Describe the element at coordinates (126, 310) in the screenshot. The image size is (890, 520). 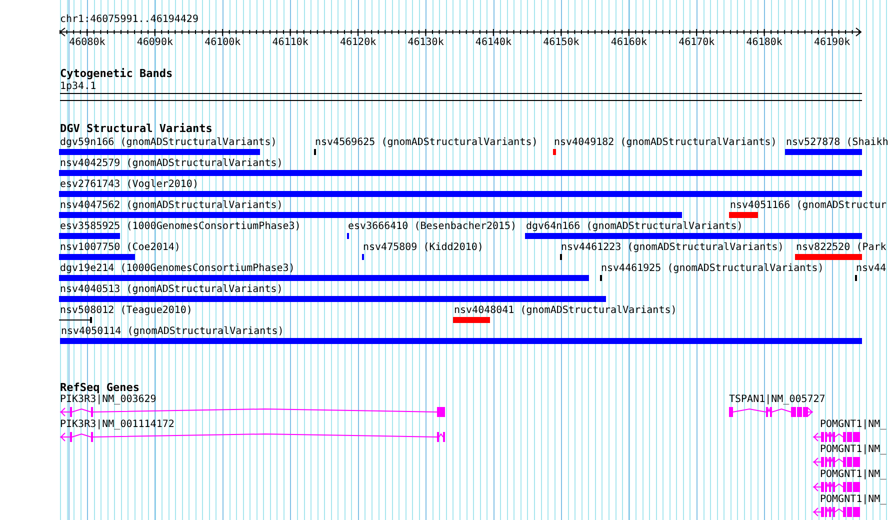
I see `feature-label: nsv508012 (Teague2010)` at that location.